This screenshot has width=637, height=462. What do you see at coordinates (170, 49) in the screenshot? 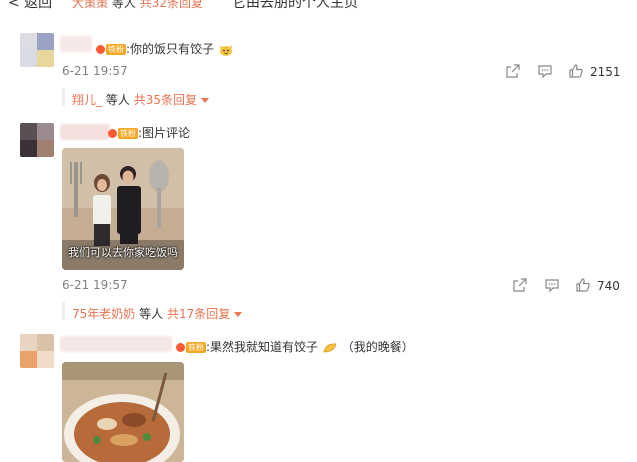
I see `comment-text: :你的饭只有饺子` at bounding box center [170, 49].